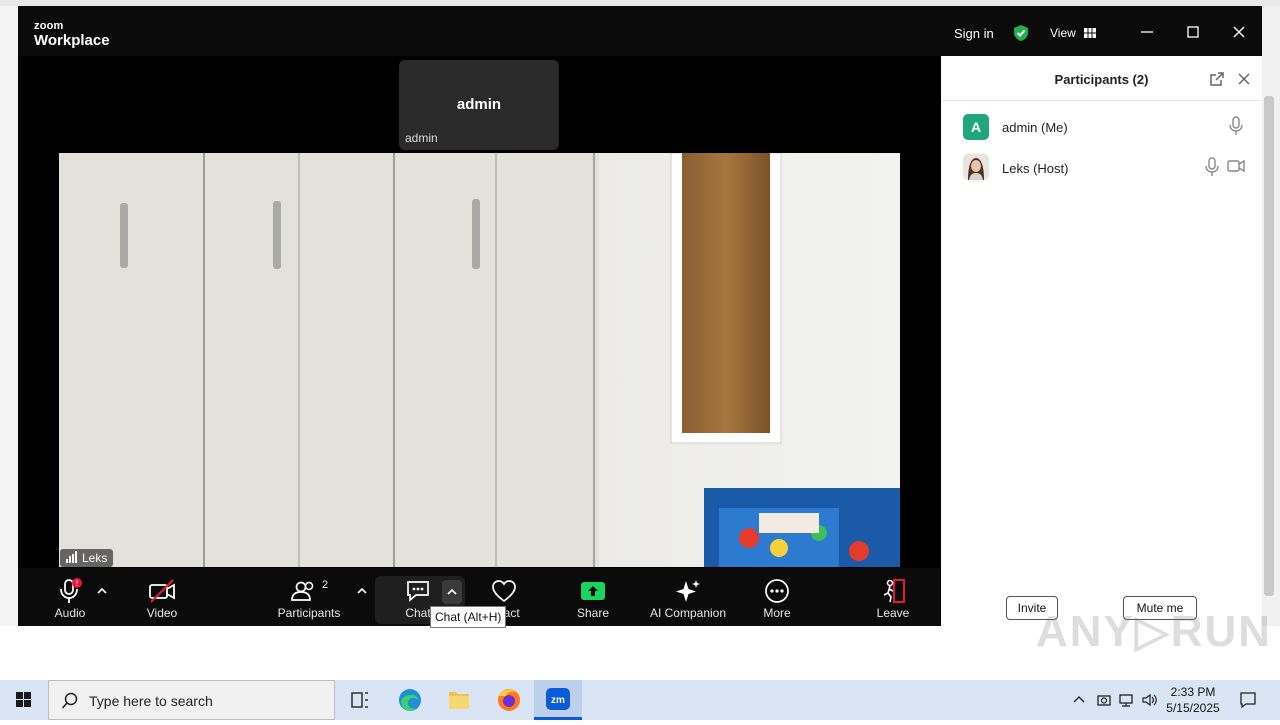 The height and width of the screenshot is (725, 1280). Describe the element at coordinates (1126, 700) in the screenshot. I see `network-icon` at that location.